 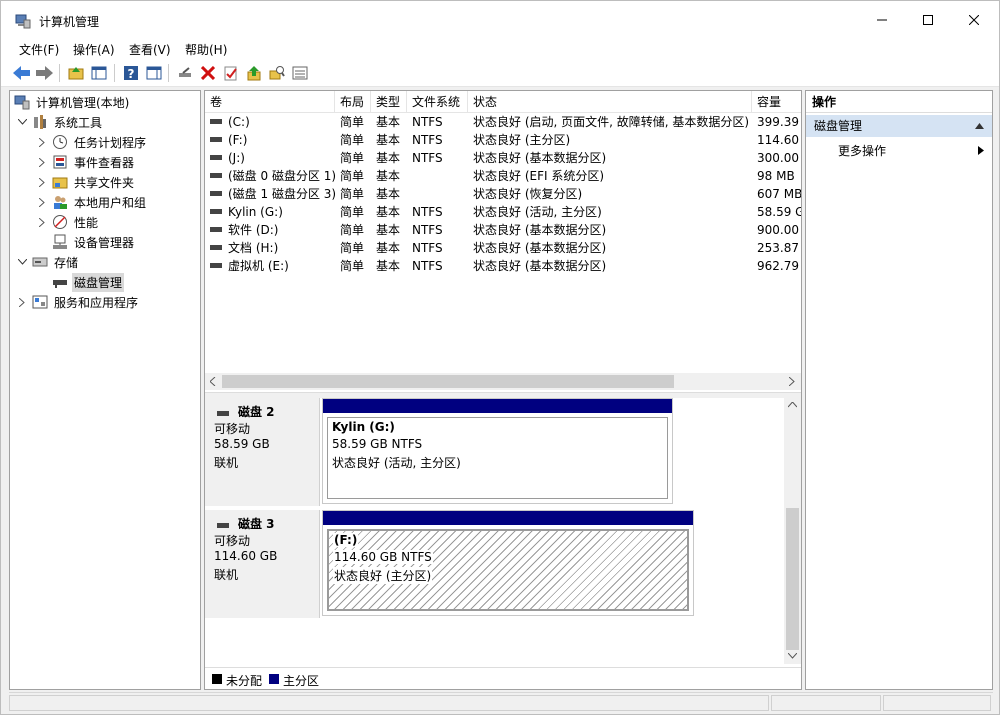 I want to click on menu-help: 帮助(H), so click(x=206, y=49).